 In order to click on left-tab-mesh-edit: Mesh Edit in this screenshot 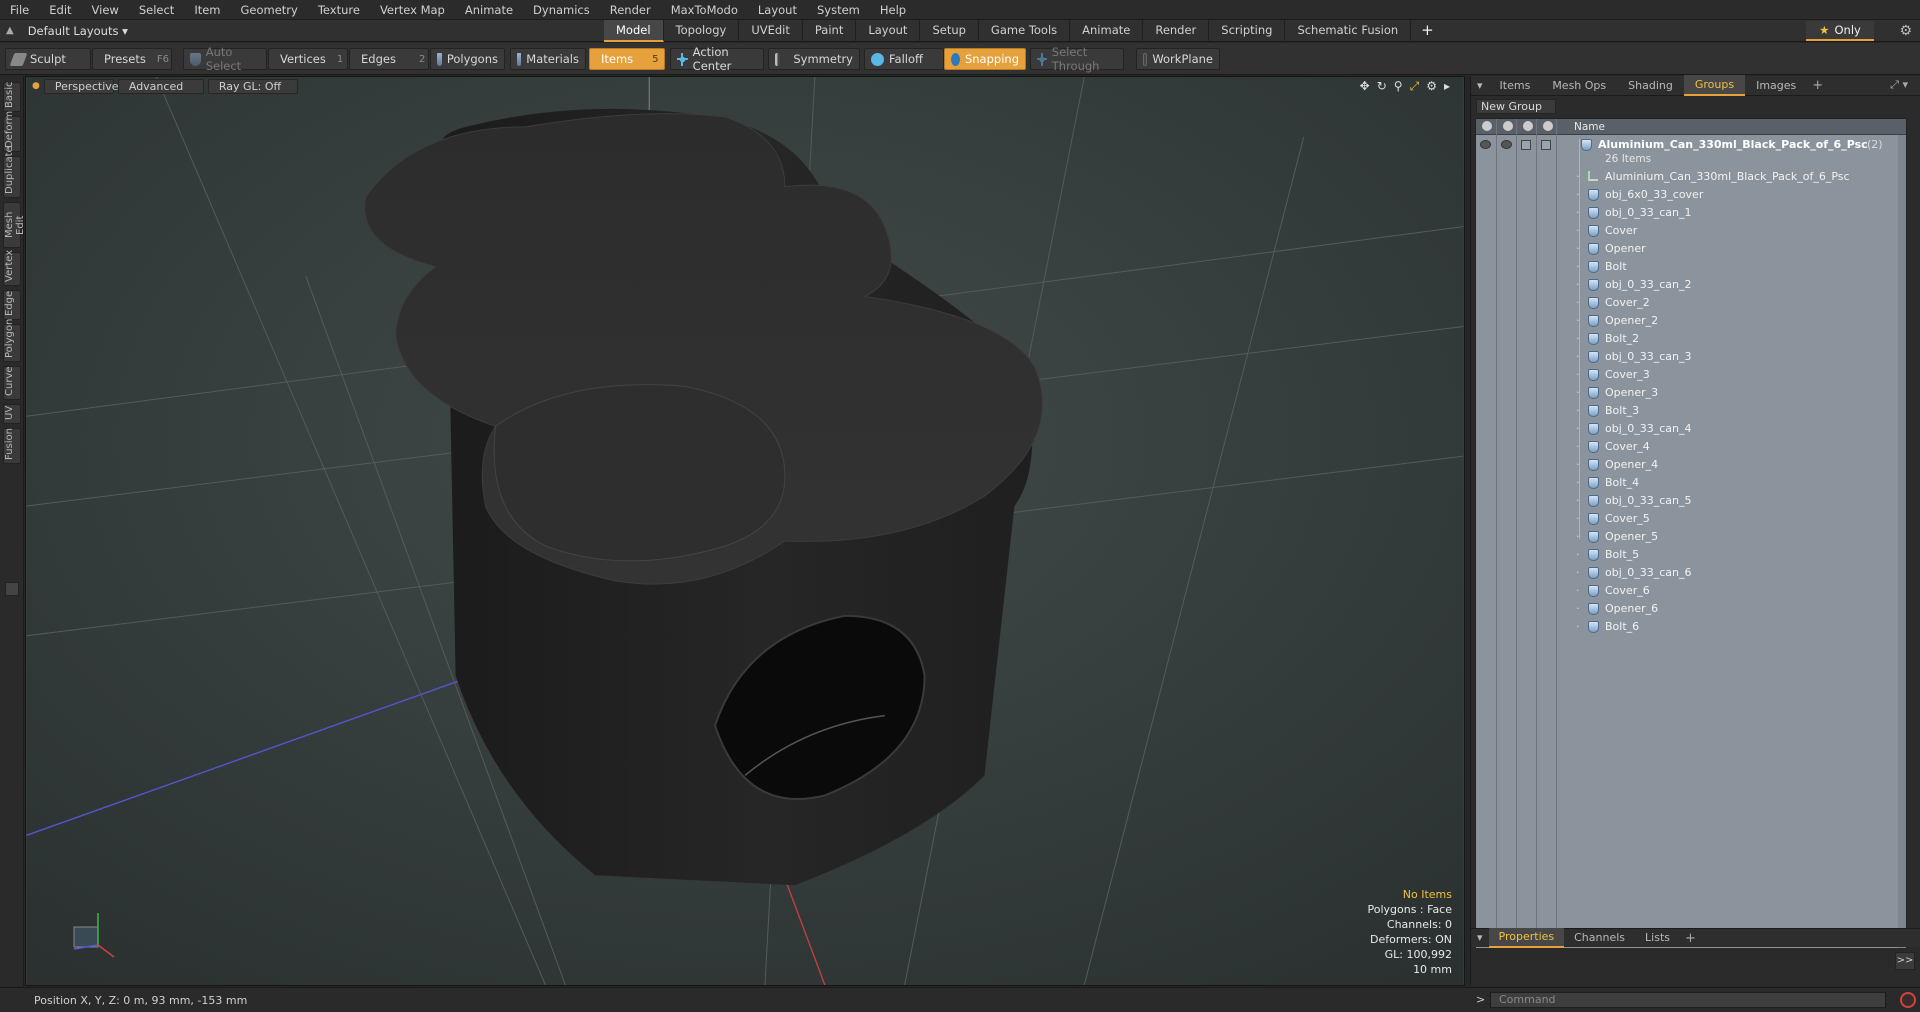, I will do `click(14, 225)`.